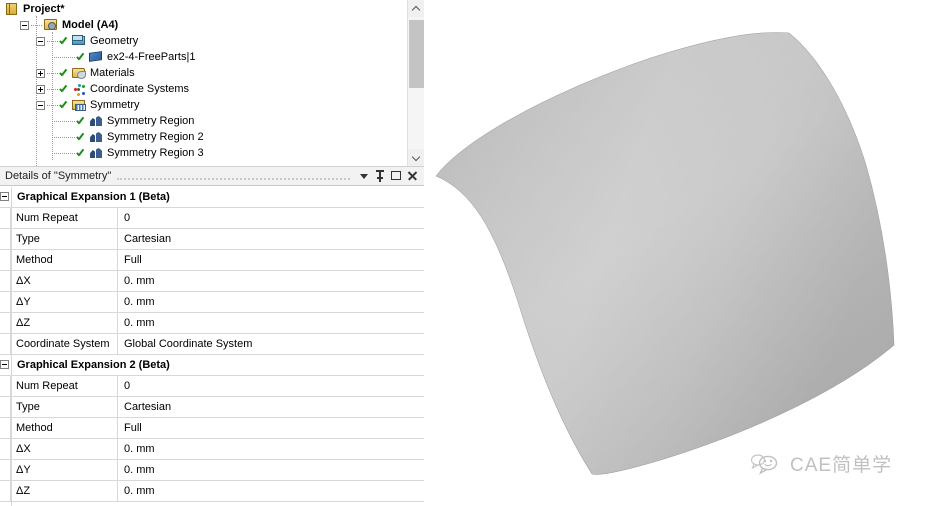  I want to click on tree-item-symmetry-region: Symmetry Region, so click(203, 121).